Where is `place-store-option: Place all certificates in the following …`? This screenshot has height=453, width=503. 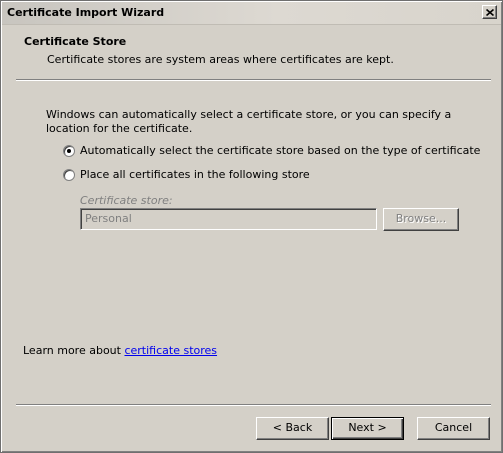
place-store-option: Place all certificates in the following … is located at coordinates (186, 174).